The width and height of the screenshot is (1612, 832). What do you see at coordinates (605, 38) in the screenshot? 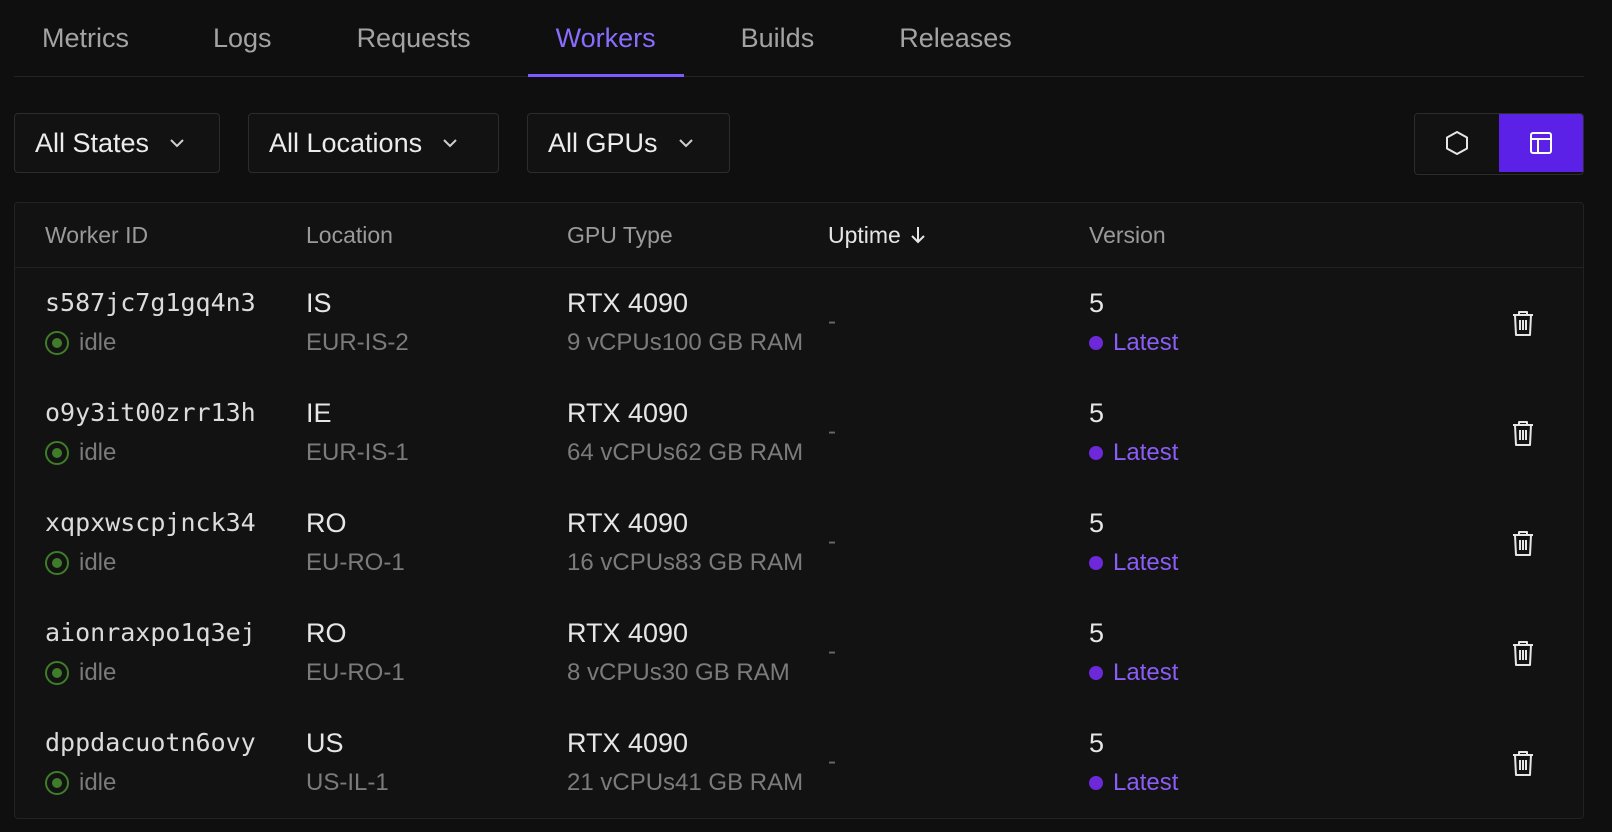
I see `tab-workers: Workers` at bounding box center [605, 38].